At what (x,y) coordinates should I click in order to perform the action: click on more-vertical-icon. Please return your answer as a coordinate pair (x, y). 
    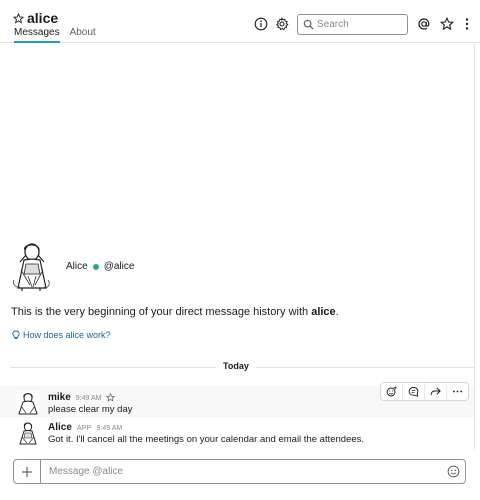
    Looking at the image, I should click on (467, 24).